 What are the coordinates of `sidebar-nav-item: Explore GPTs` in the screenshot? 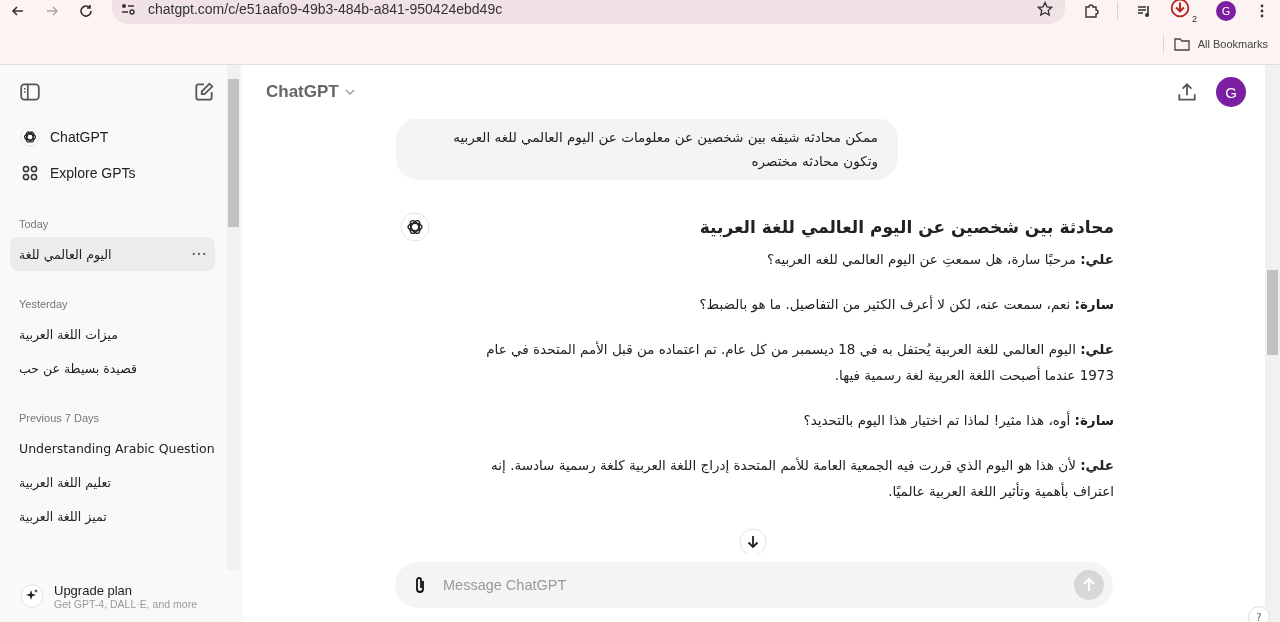 It's located at (112, 173).